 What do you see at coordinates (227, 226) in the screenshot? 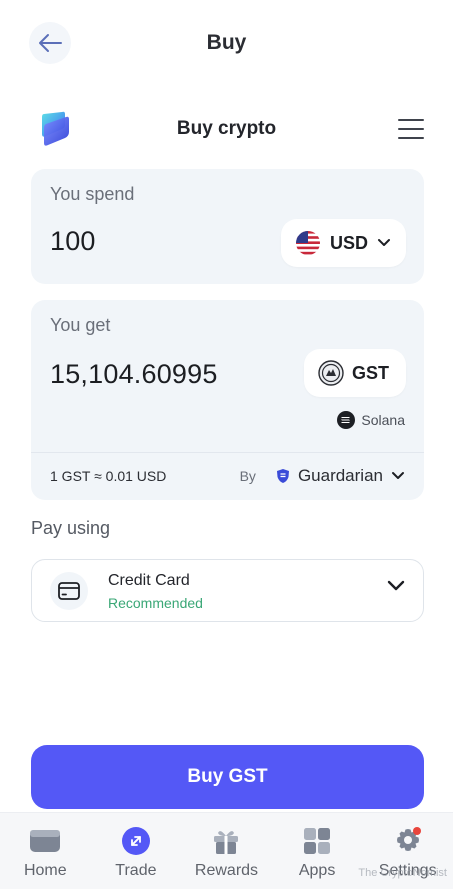
I see `spend-card: You spend 100 USD` at bounding box center [227, 226].